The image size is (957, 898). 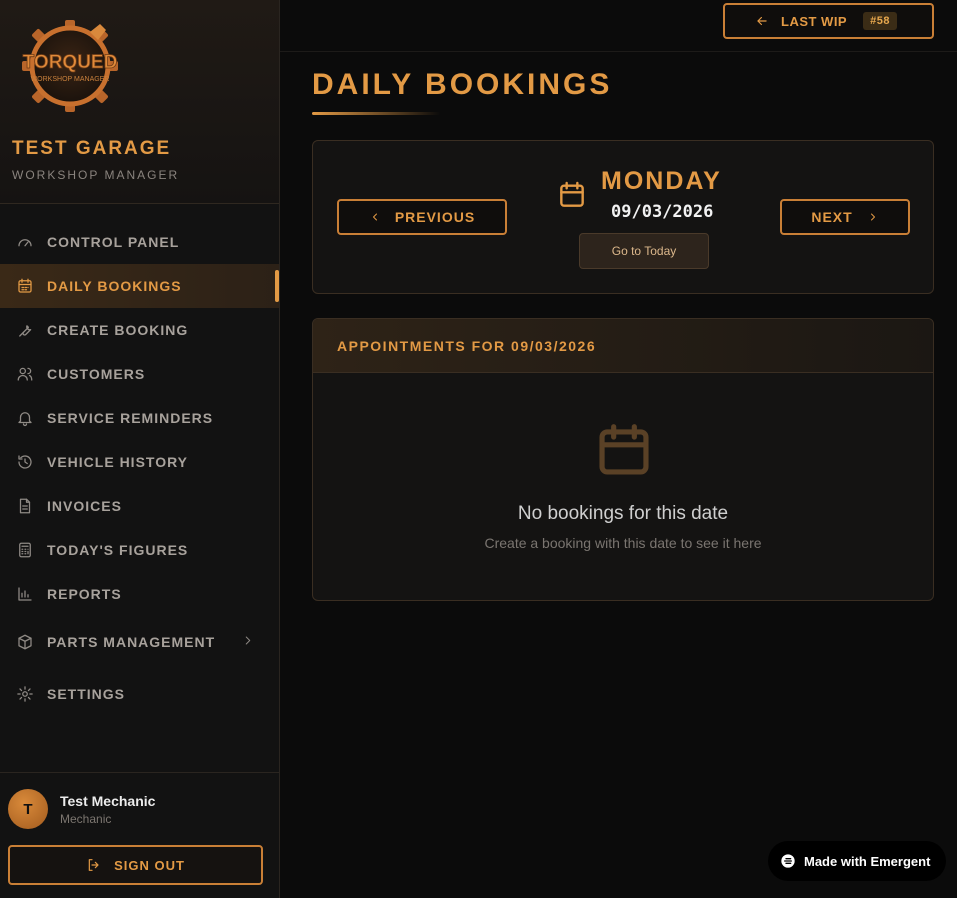 I want to click on next-day-button: NEXT, so click(x=845, y=217).